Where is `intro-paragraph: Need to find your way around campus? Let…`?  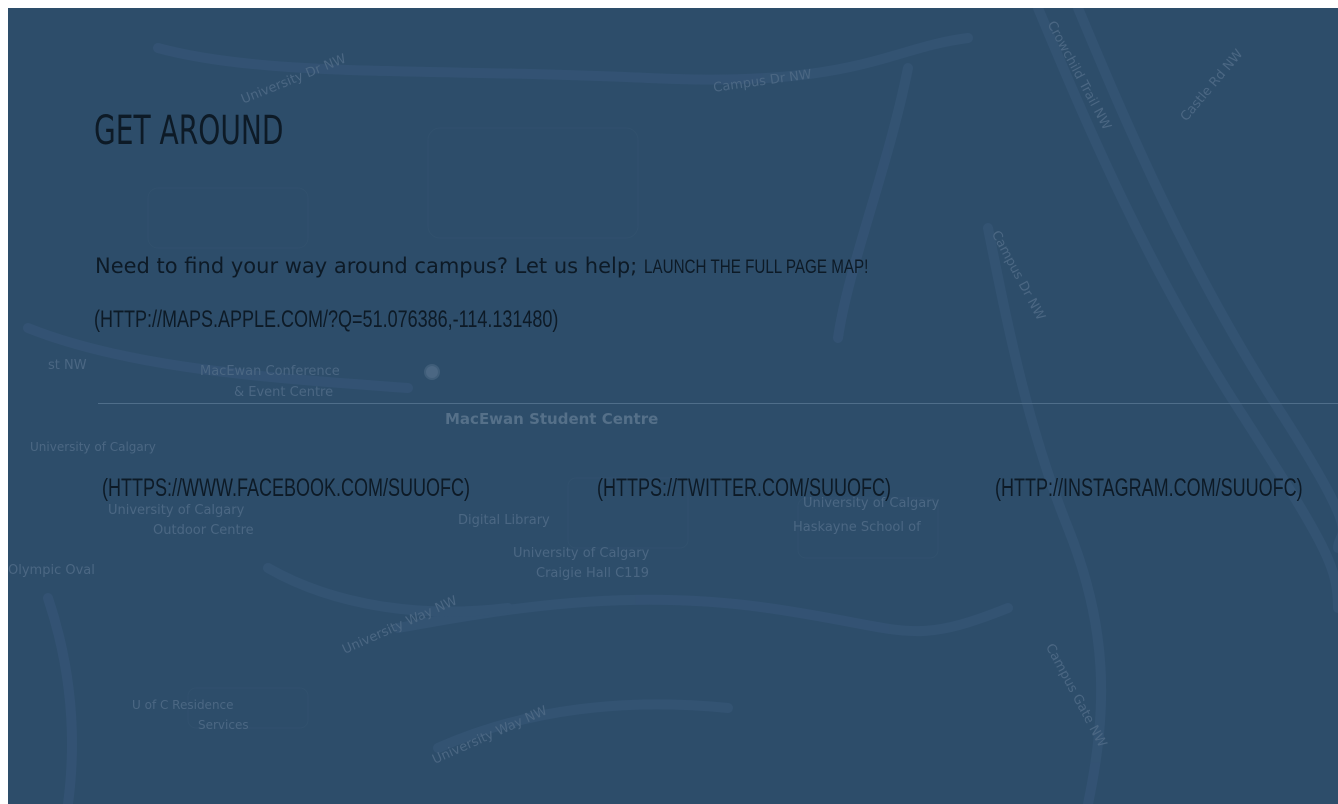 intro-paragraph: Need to find your way around campus? Let… is located at coordinates (710, 266).